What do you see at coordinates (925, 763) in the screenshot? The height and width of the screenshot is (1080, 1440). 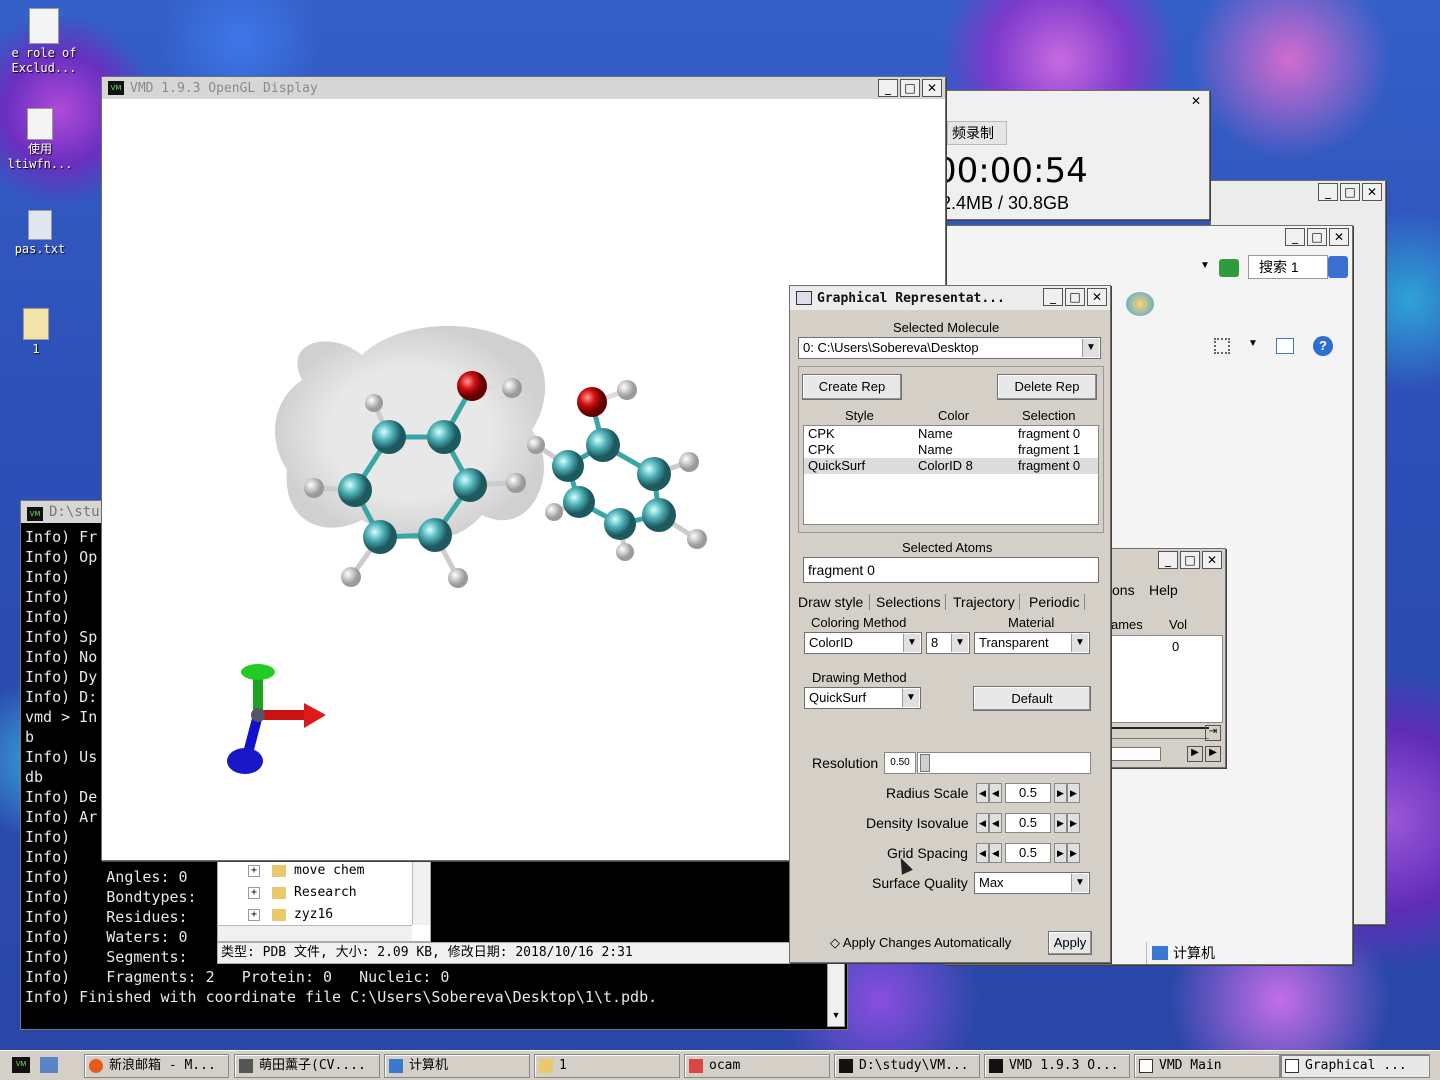 I see `slider-thumb` at bounding box center [925, 763].